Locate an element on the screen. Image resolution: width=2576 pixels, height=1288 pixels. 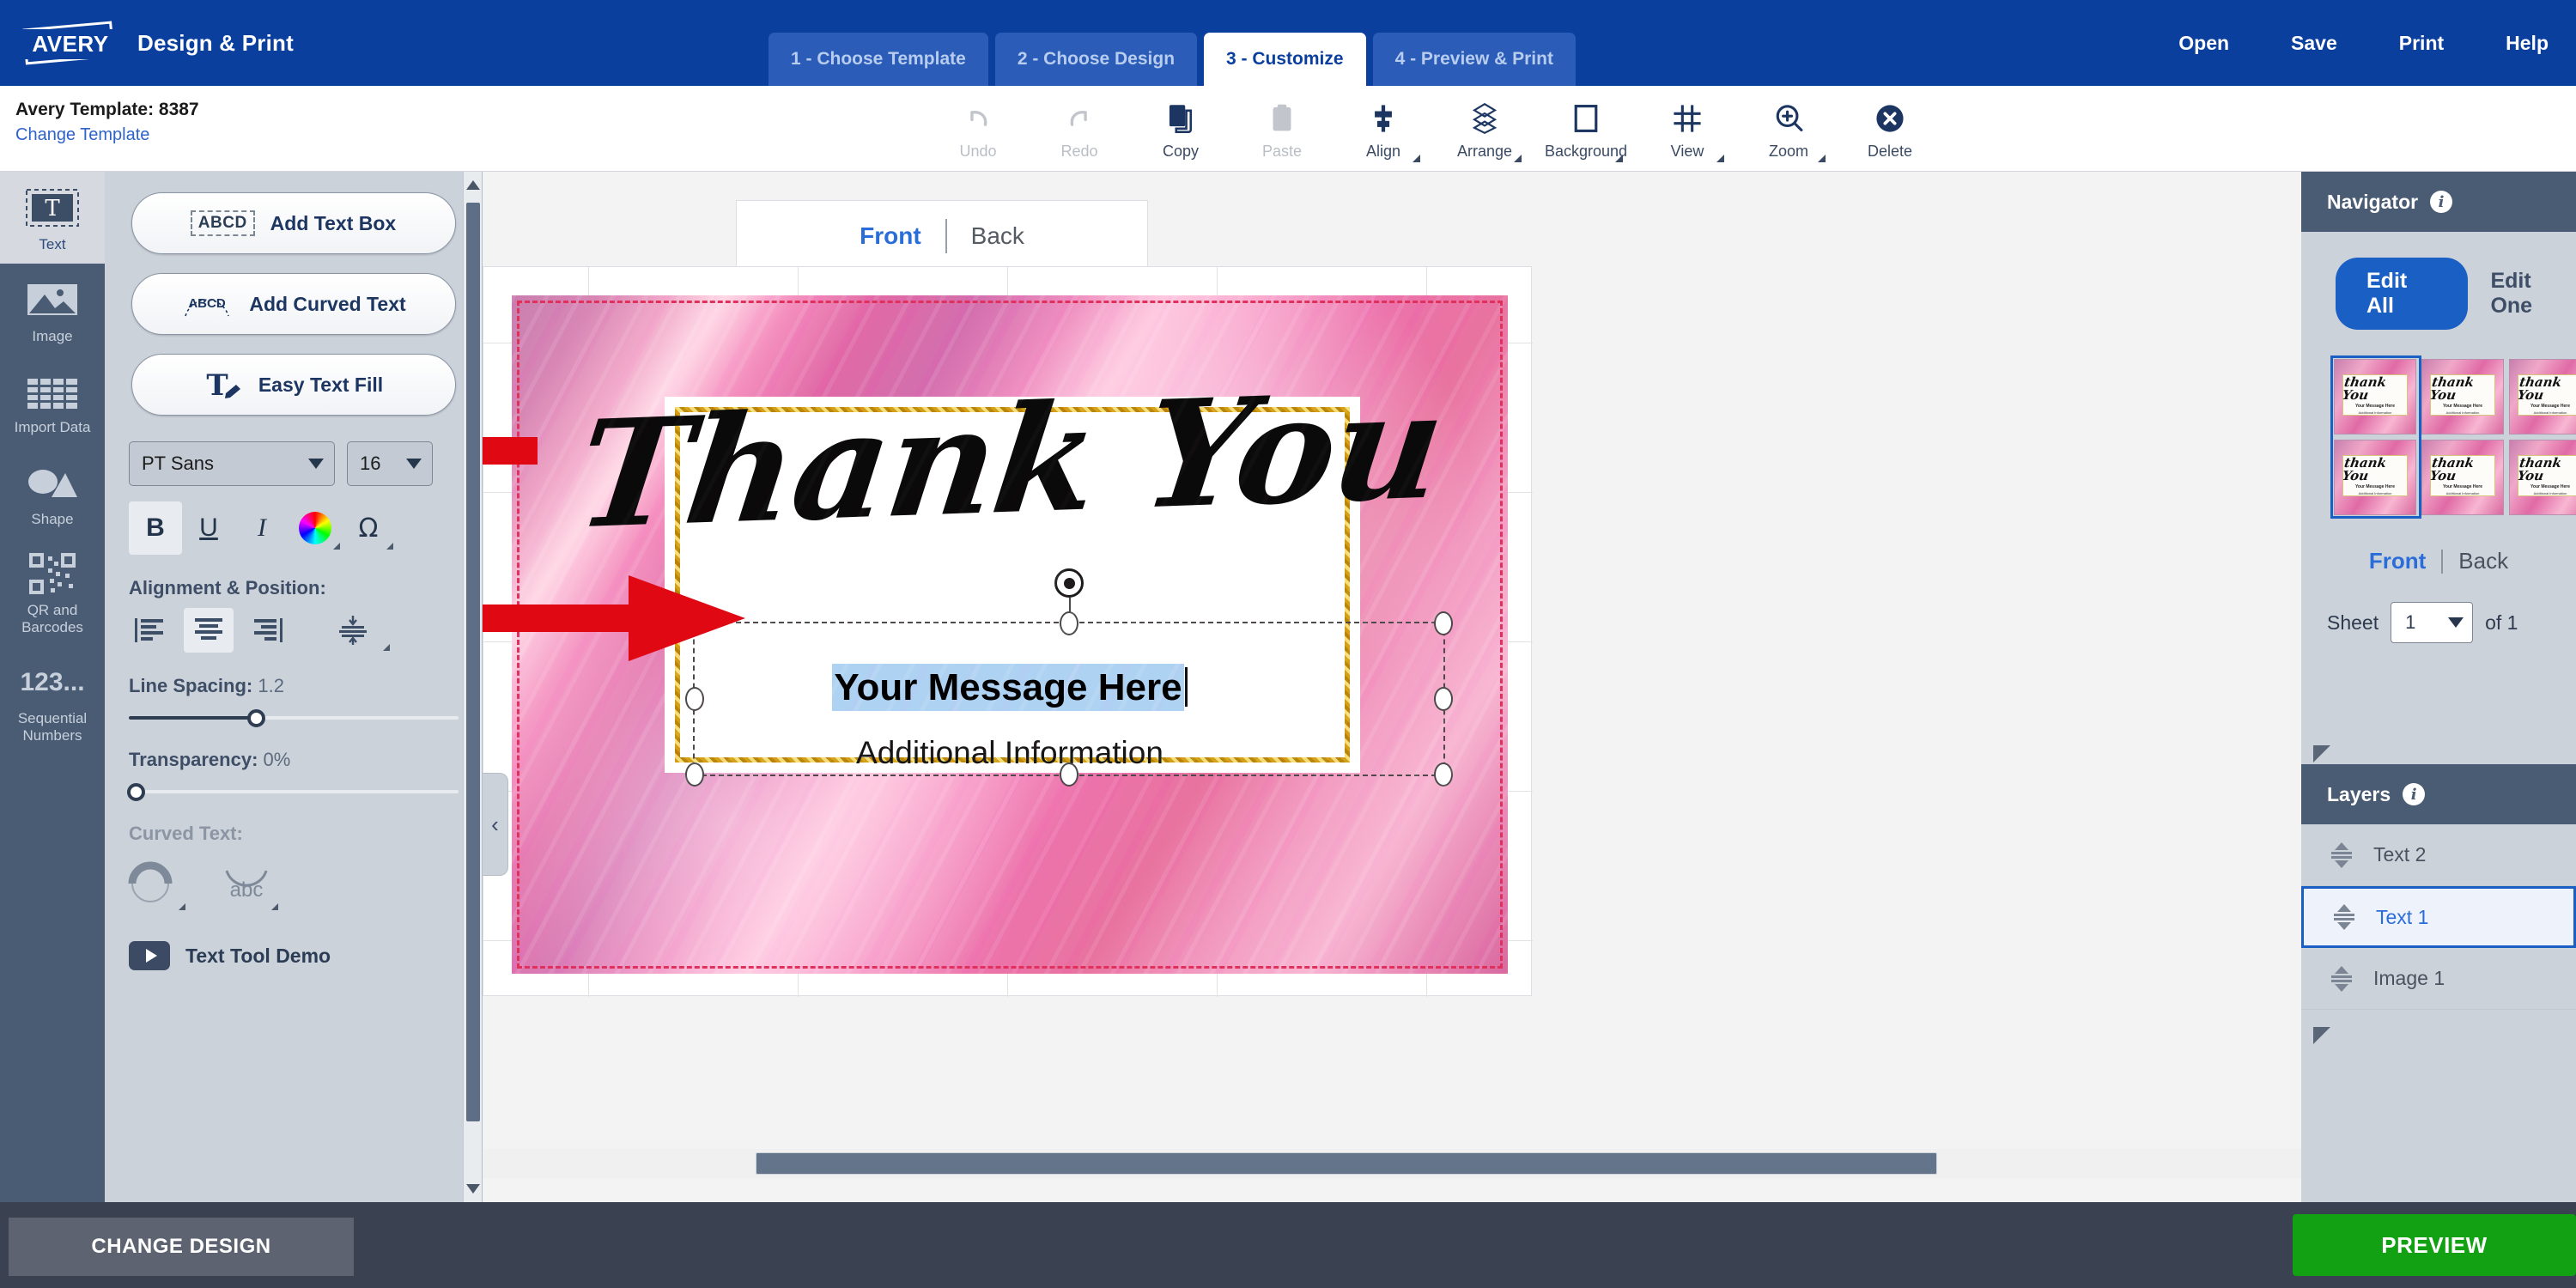
easy-text-fill-button: T Easy Text Fill is located at coordinates (293, 385).